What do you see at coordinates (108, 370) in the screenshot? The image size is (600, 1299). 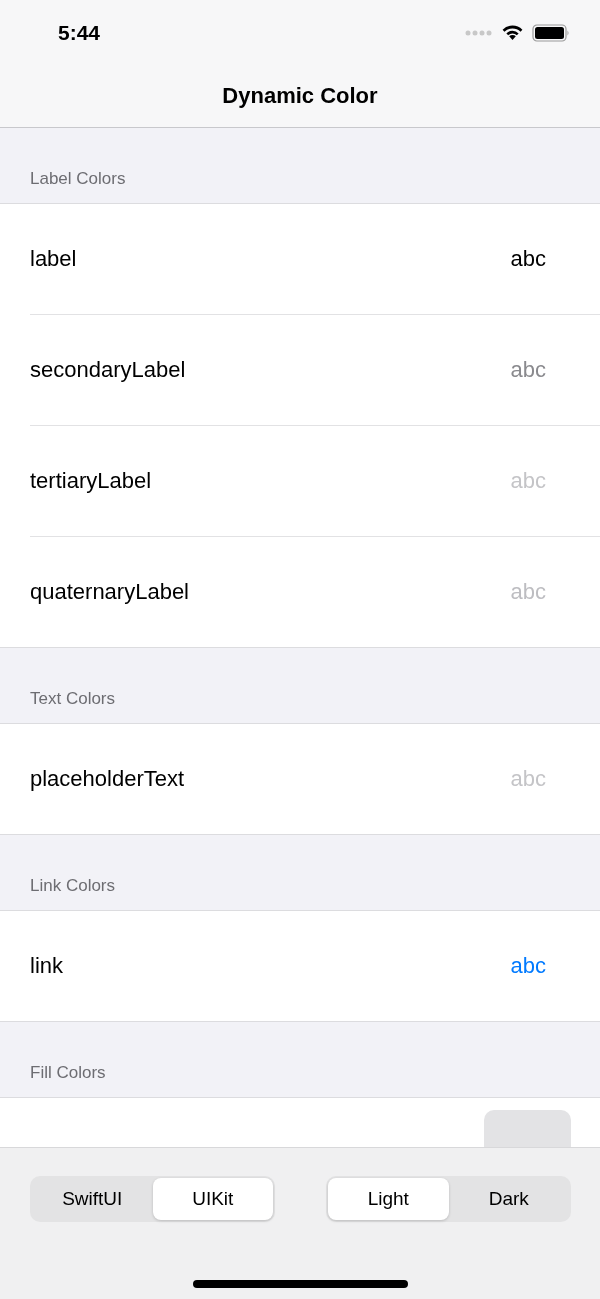 I see `color-name: secondaryLabel` at bounding box center [108, 370].